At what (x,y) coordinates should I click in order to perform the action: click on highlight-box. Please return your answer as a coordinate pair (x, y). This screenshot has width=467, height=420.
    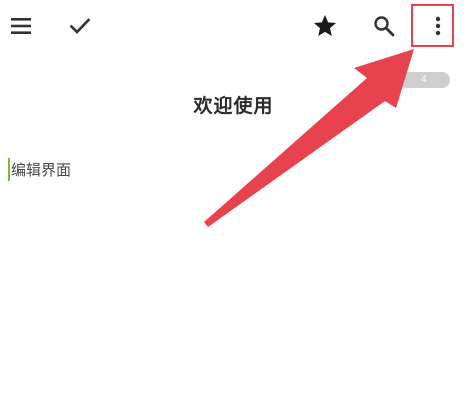
    Looking at the image, I should click on (432, 25).